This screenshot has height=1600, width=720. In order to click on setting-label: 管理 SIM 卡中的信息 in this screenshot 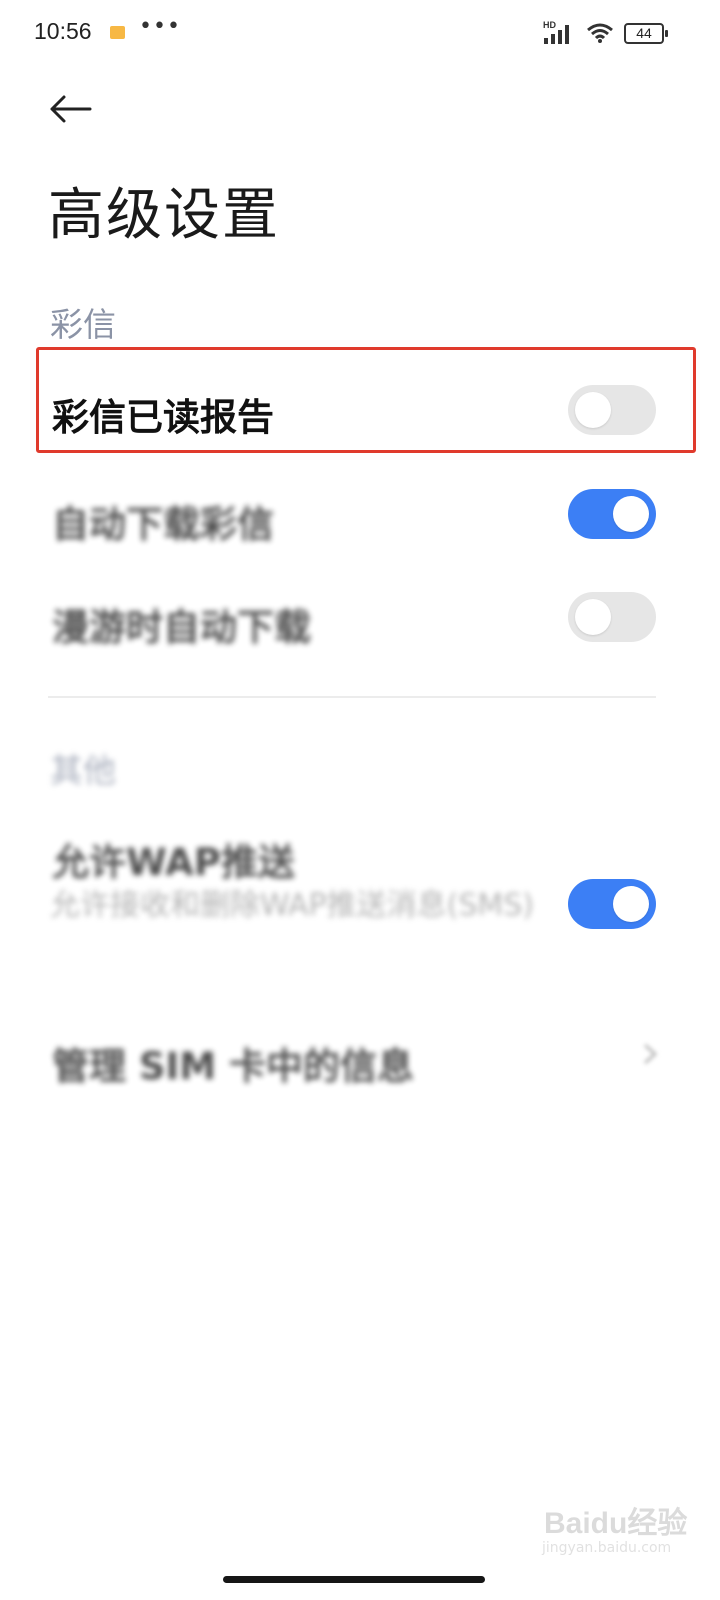, I will do `click(233, 1066)`.